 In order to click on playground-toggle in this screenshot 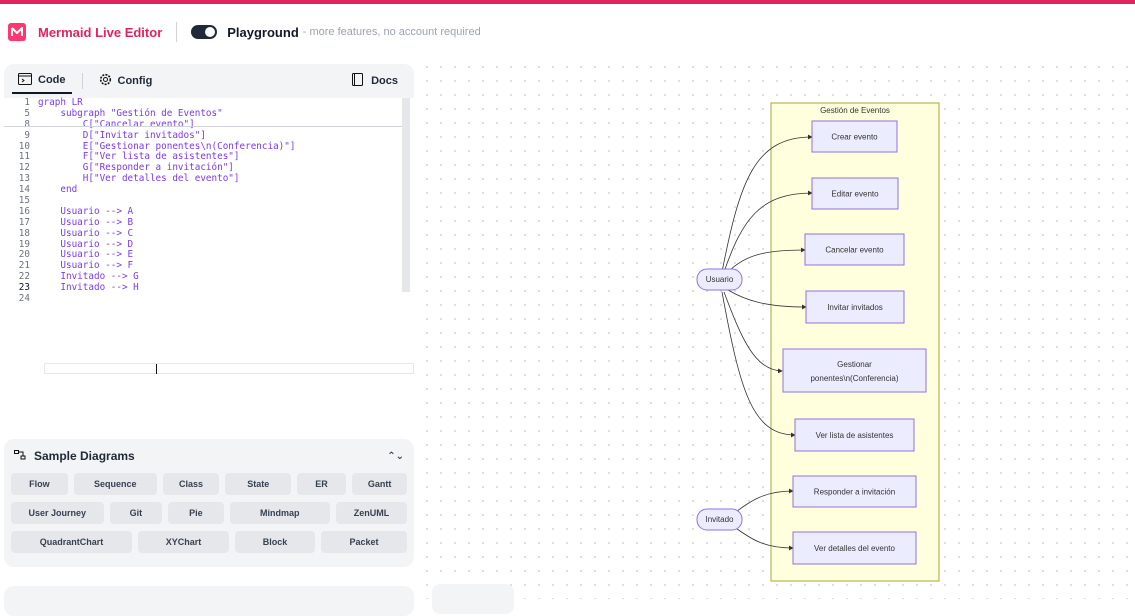, I will do `click(204, 32)`.